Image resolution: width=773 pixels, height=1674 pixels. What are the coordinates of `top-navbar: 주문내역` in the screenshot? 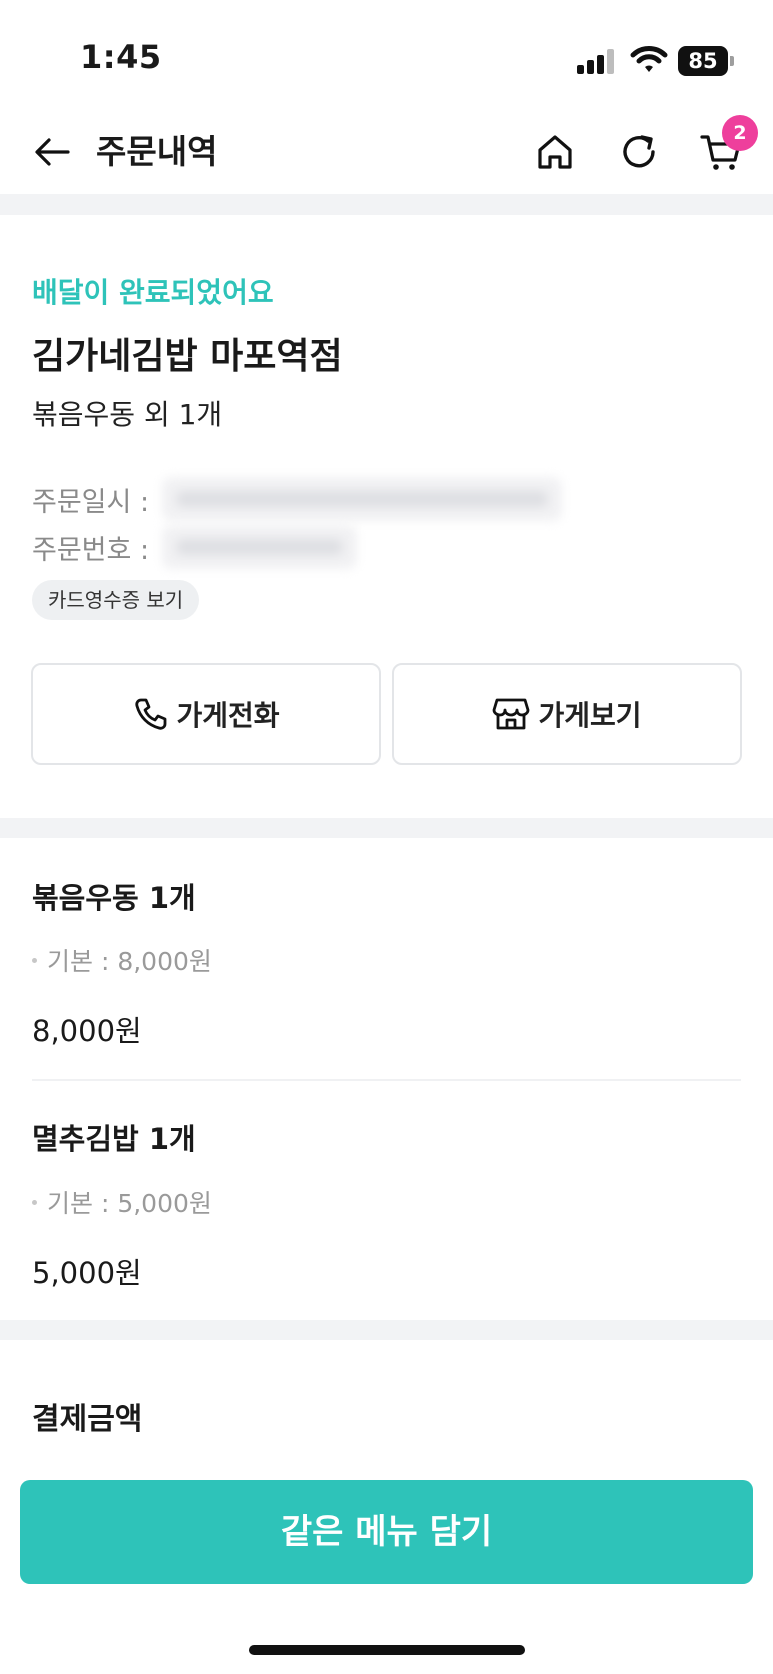 It's located at (386, 152).